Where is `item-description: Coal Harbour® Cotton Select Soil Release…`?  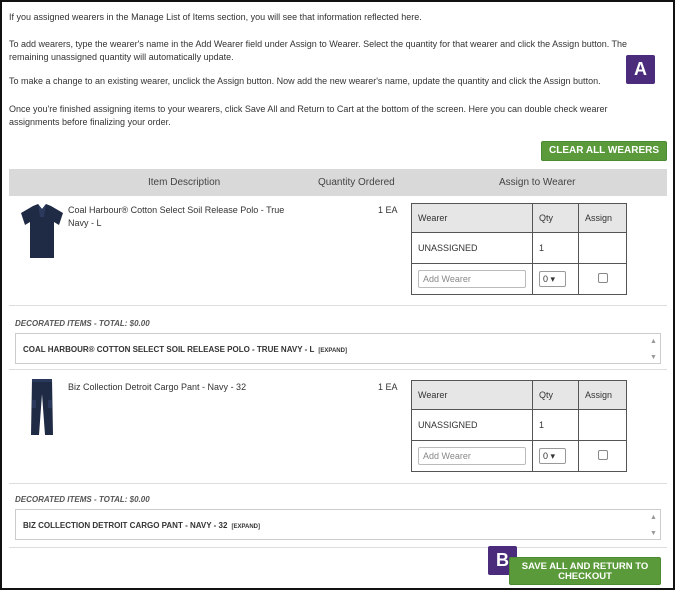 item-description: Coal Harbour® Cotton Select Soil Release… is located at coordinates (176, 216).